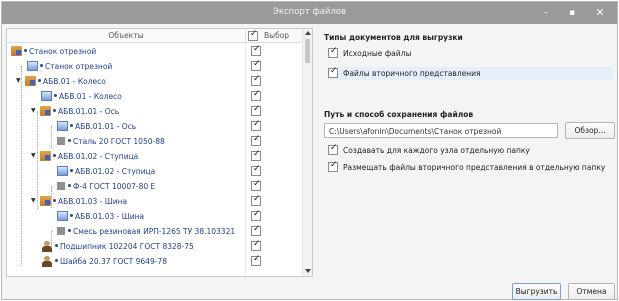 Image resolution: width=619 pixels, height=301 pixels. Describe the element at coordinates (155, 156) in the screenshot. I see `tree-row: ▼ АБВ.01.02 - Ступица` at that location.